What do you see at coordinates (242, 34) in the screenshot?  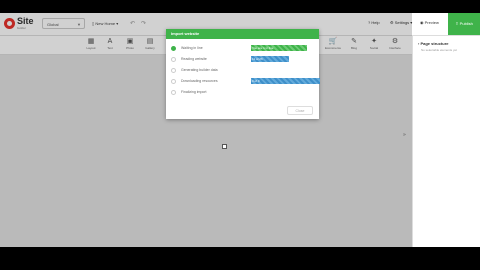 I see `dialog-title: Import website` at bounding box center [242, 34].